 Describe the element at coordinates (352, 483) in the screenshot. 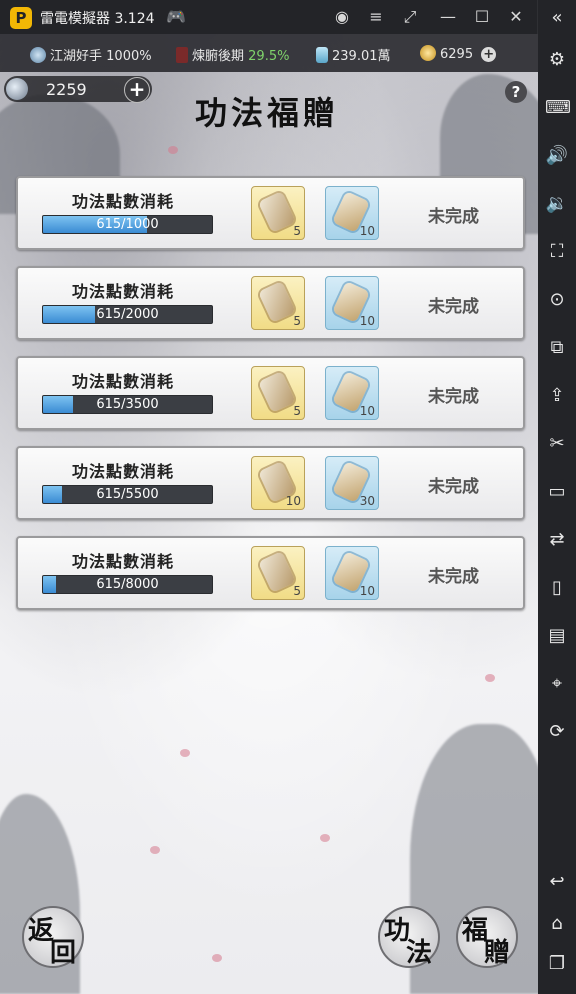

I see `reward-item-blue: 30` at that location.